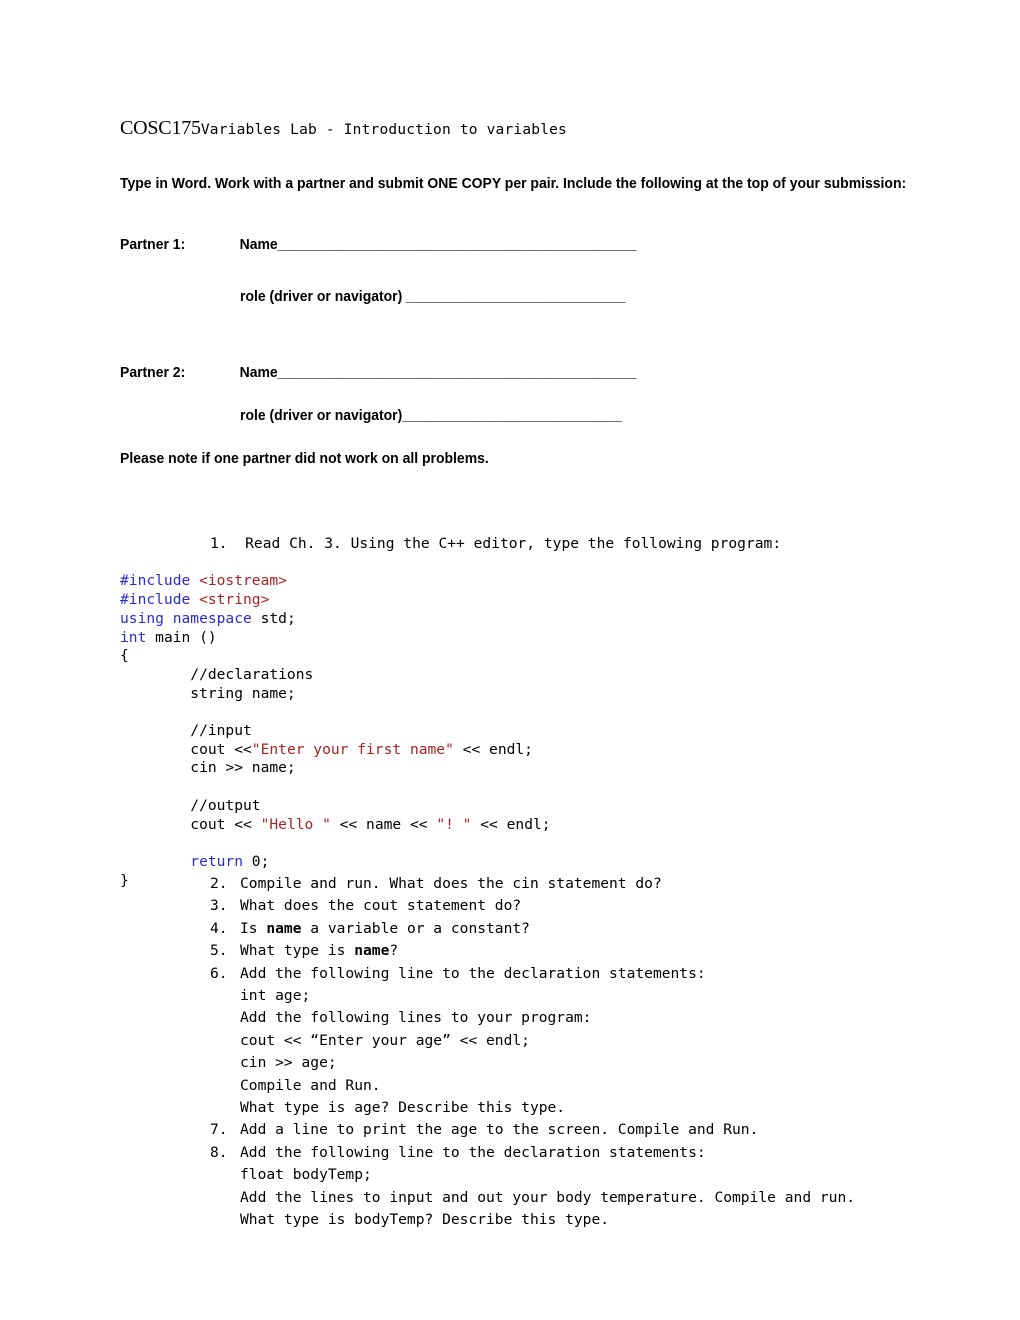 This screenshot has height=1320, width=1020. I want to click on code-open-brace: {, so click(124, 656).